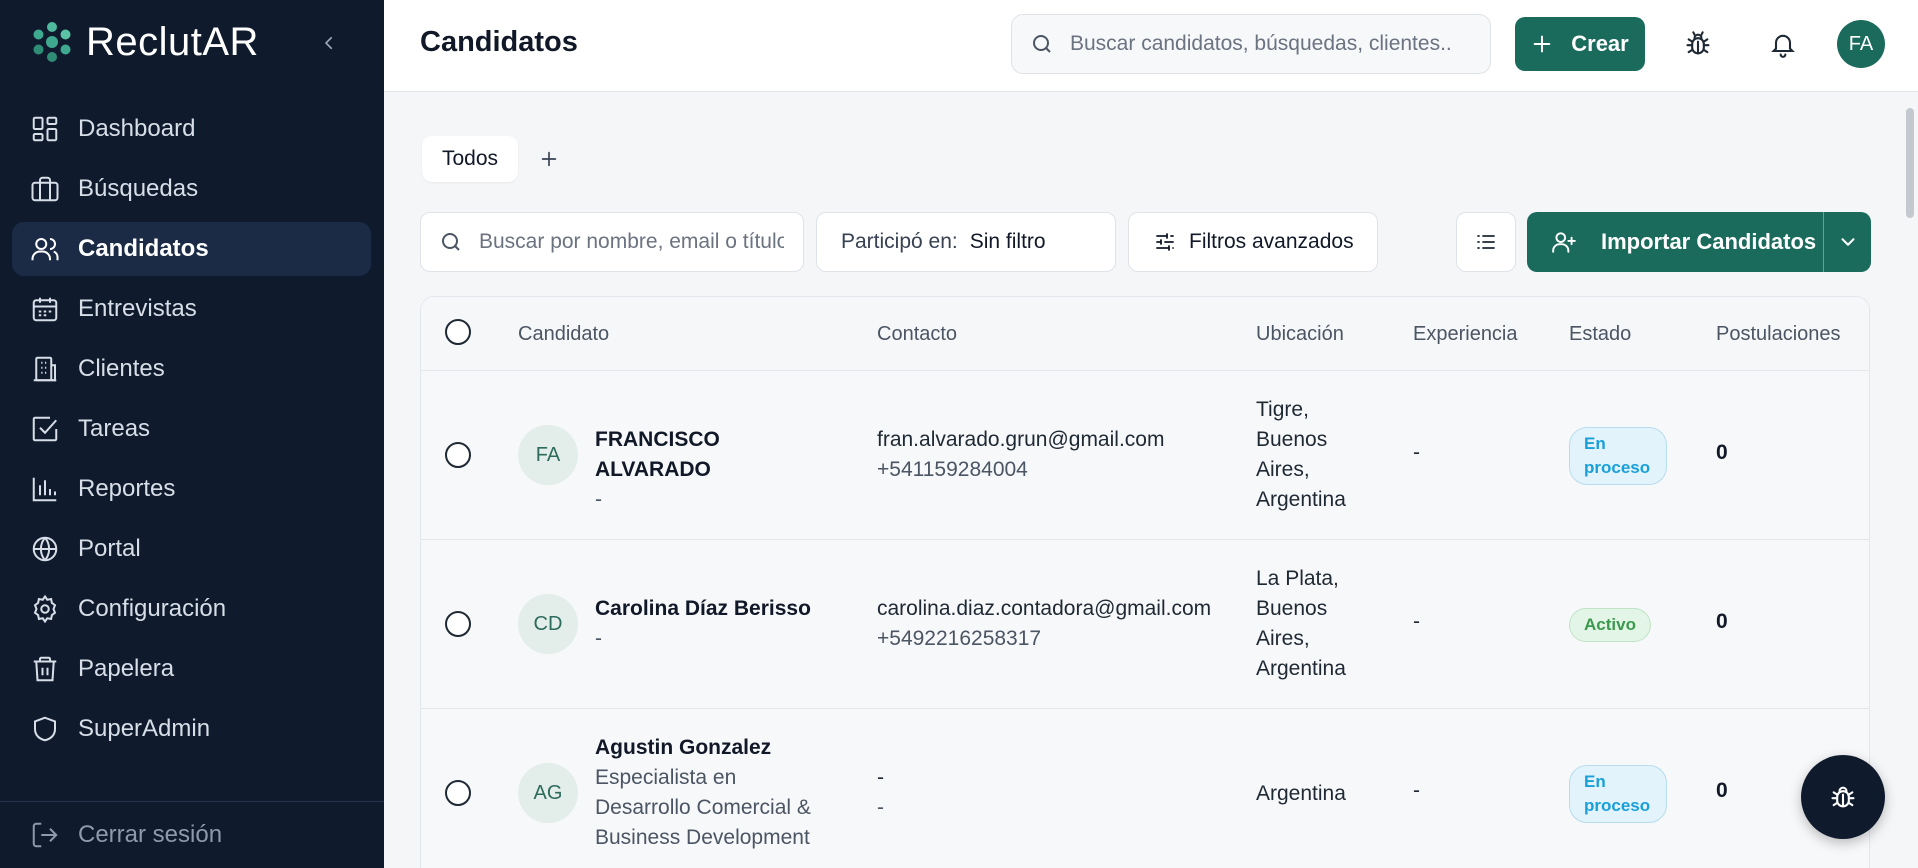 This screenshot has height=868, width=1918. What do you see at coordinates (563, 334) in the screenshot?
I see `column-header-candidato: Candidato` at bounding box center [563, 334].